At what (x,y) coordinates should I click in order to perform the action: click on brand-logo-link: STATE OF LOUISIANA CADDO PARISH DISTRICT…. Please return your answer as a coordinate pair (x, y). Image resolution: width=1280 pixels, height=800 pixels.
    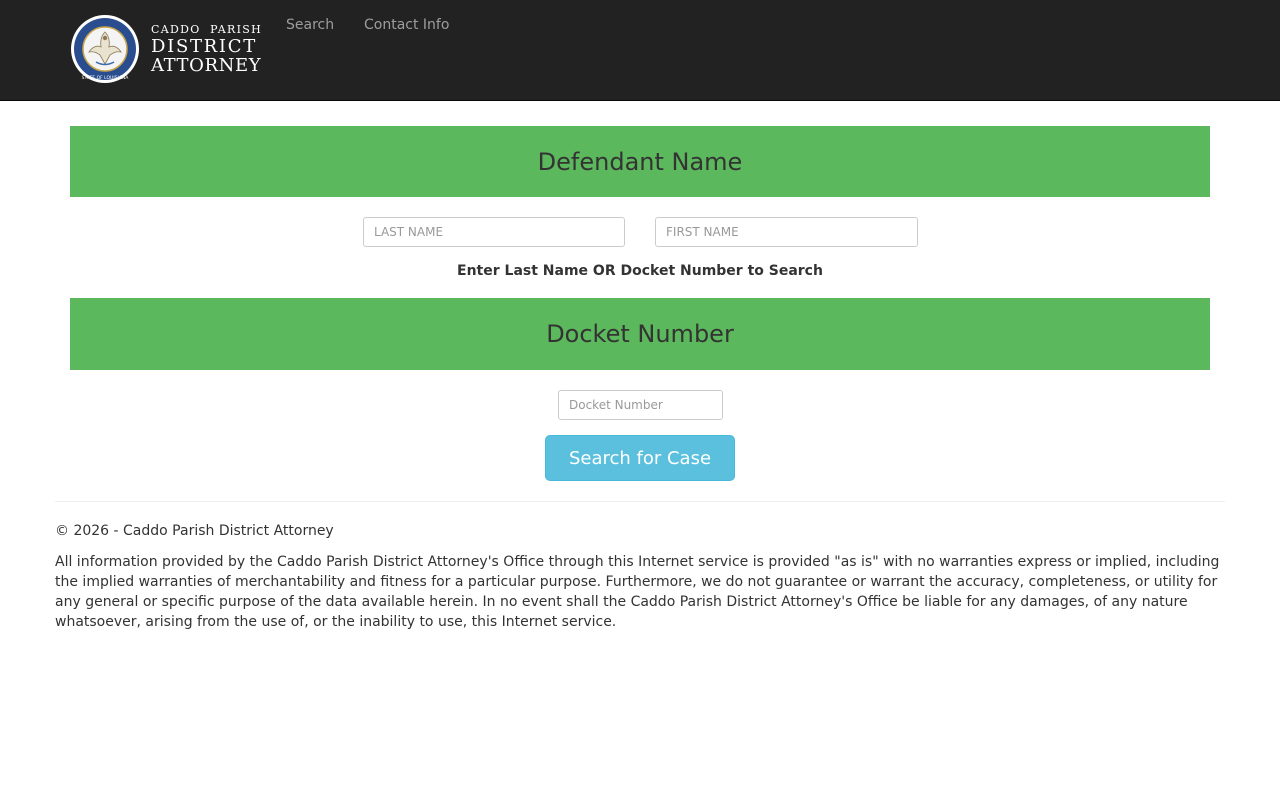
    Looking at the image, I should click on (166, 50).